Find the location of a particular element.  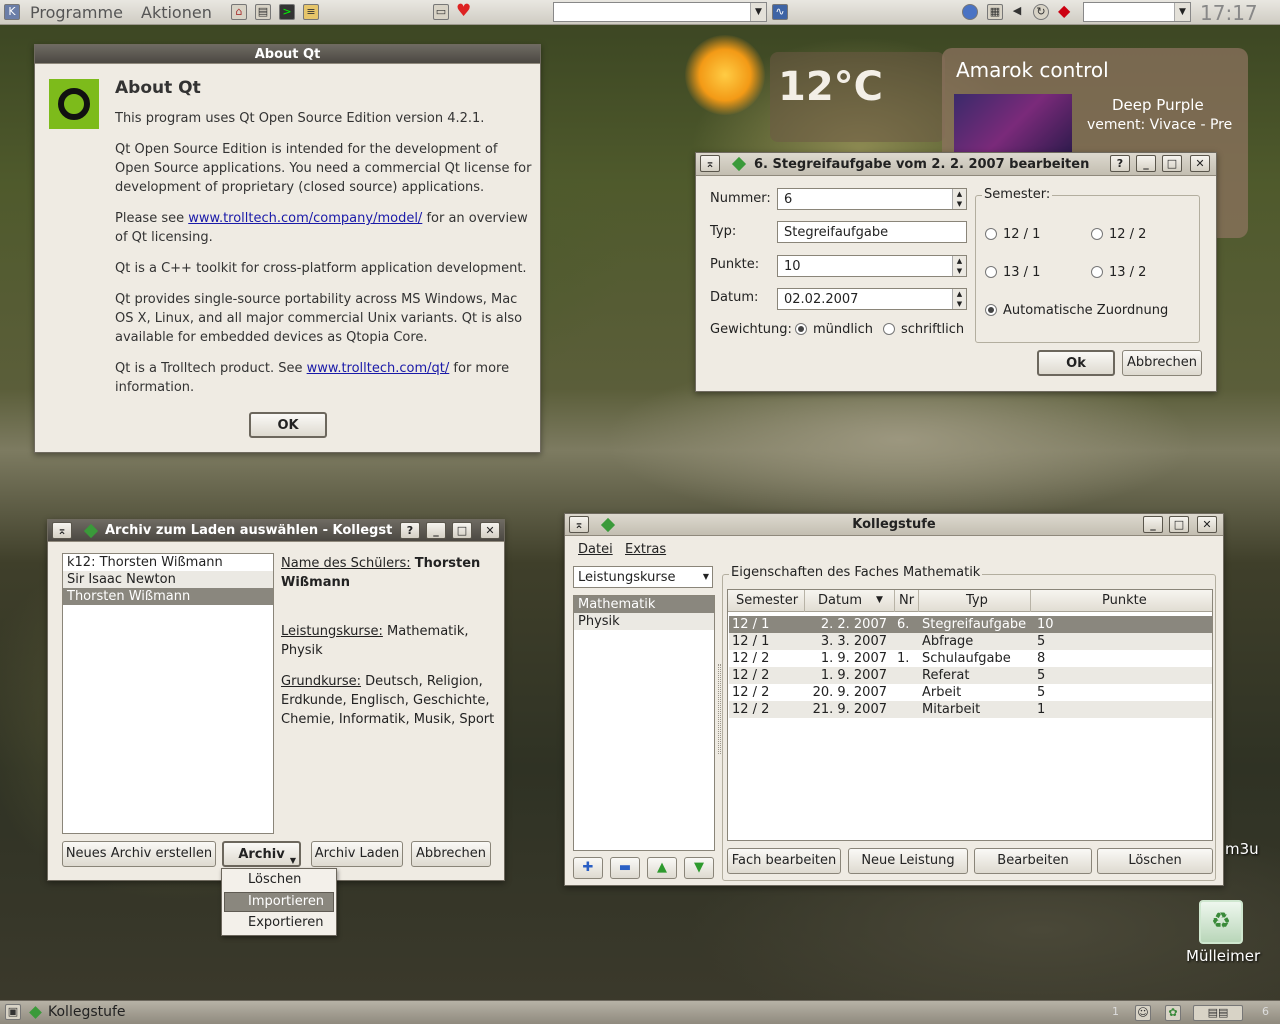

radio-muendlich: mündlich is located at coordinates (834, 329).